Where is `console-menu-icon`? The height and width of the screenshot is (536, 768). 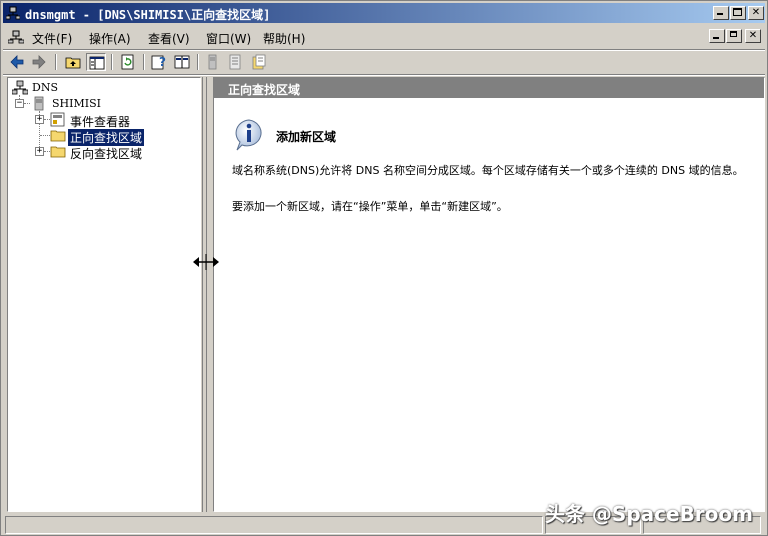
console-menu-icon is located at coordinates (16, 37).